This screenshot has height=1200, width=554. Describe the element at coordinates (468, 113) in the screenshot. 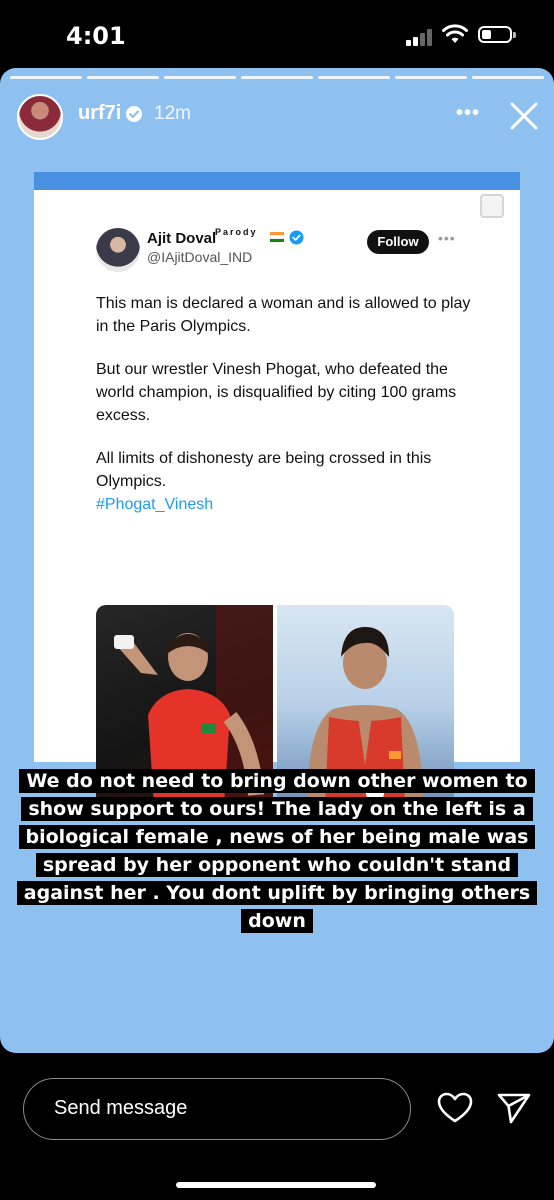

I see `more-options-icon: •••` at that location.